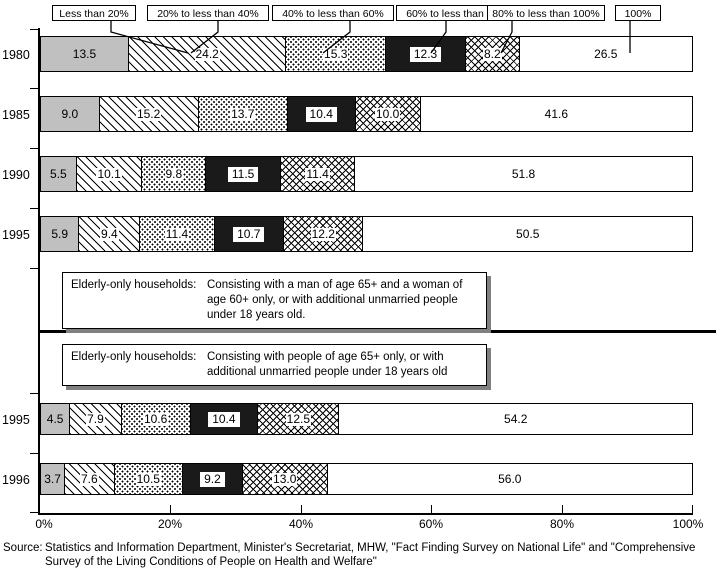 Image resolution: width=721 pixels, height=575 pixels. What do you see at coordinates (333, 13) in the screenshot?
I see `legend-item-40-to-60: 40% to less than 60%` at bounding box center [333, 13].